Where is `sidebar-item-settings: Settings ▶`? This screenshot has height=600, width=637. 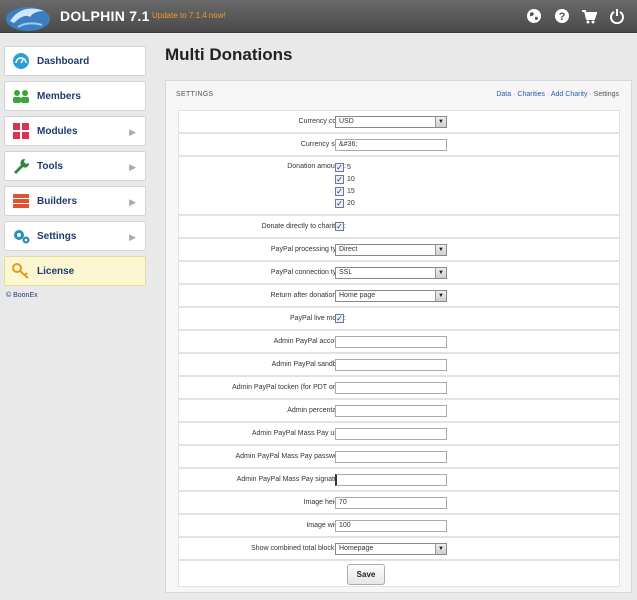
sidebar-item-settings: Settings ▶ is located at coordinates (75, 236).